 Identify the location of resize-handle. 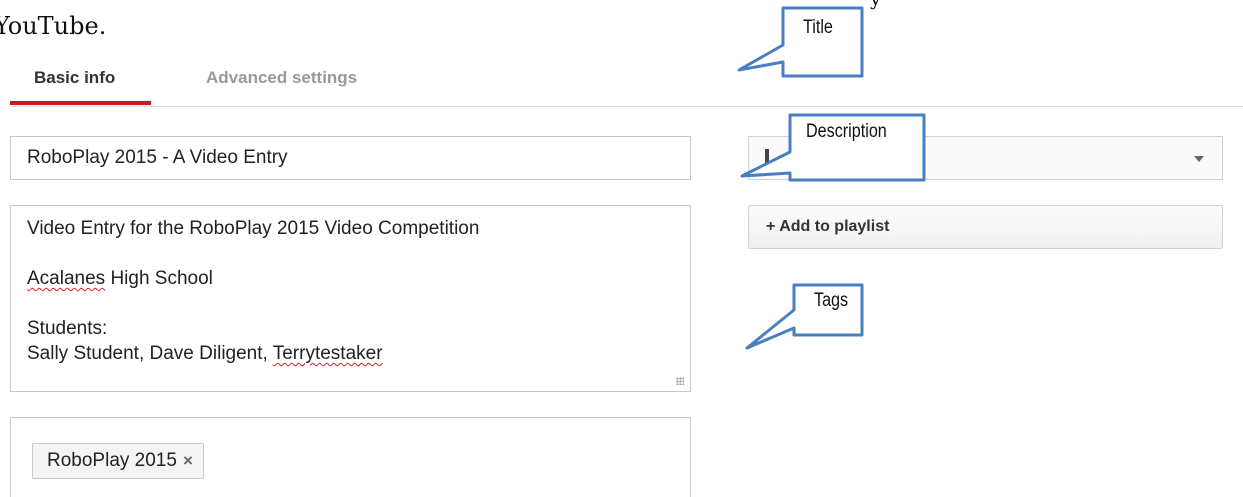
(680, 381).